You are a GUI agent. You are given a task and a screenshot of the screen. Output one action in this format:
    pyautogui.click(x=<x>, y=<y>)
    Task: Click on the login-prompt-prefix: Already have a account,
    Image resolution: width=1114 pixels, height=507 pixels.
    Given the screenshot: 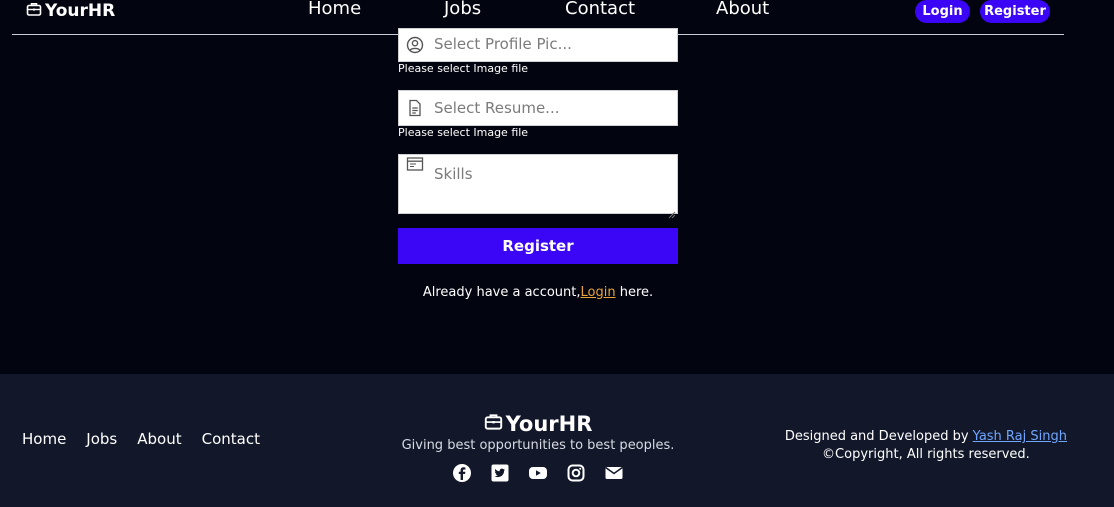 What is the action you would take?
    pyautogui.click(x=501, y=292)
    